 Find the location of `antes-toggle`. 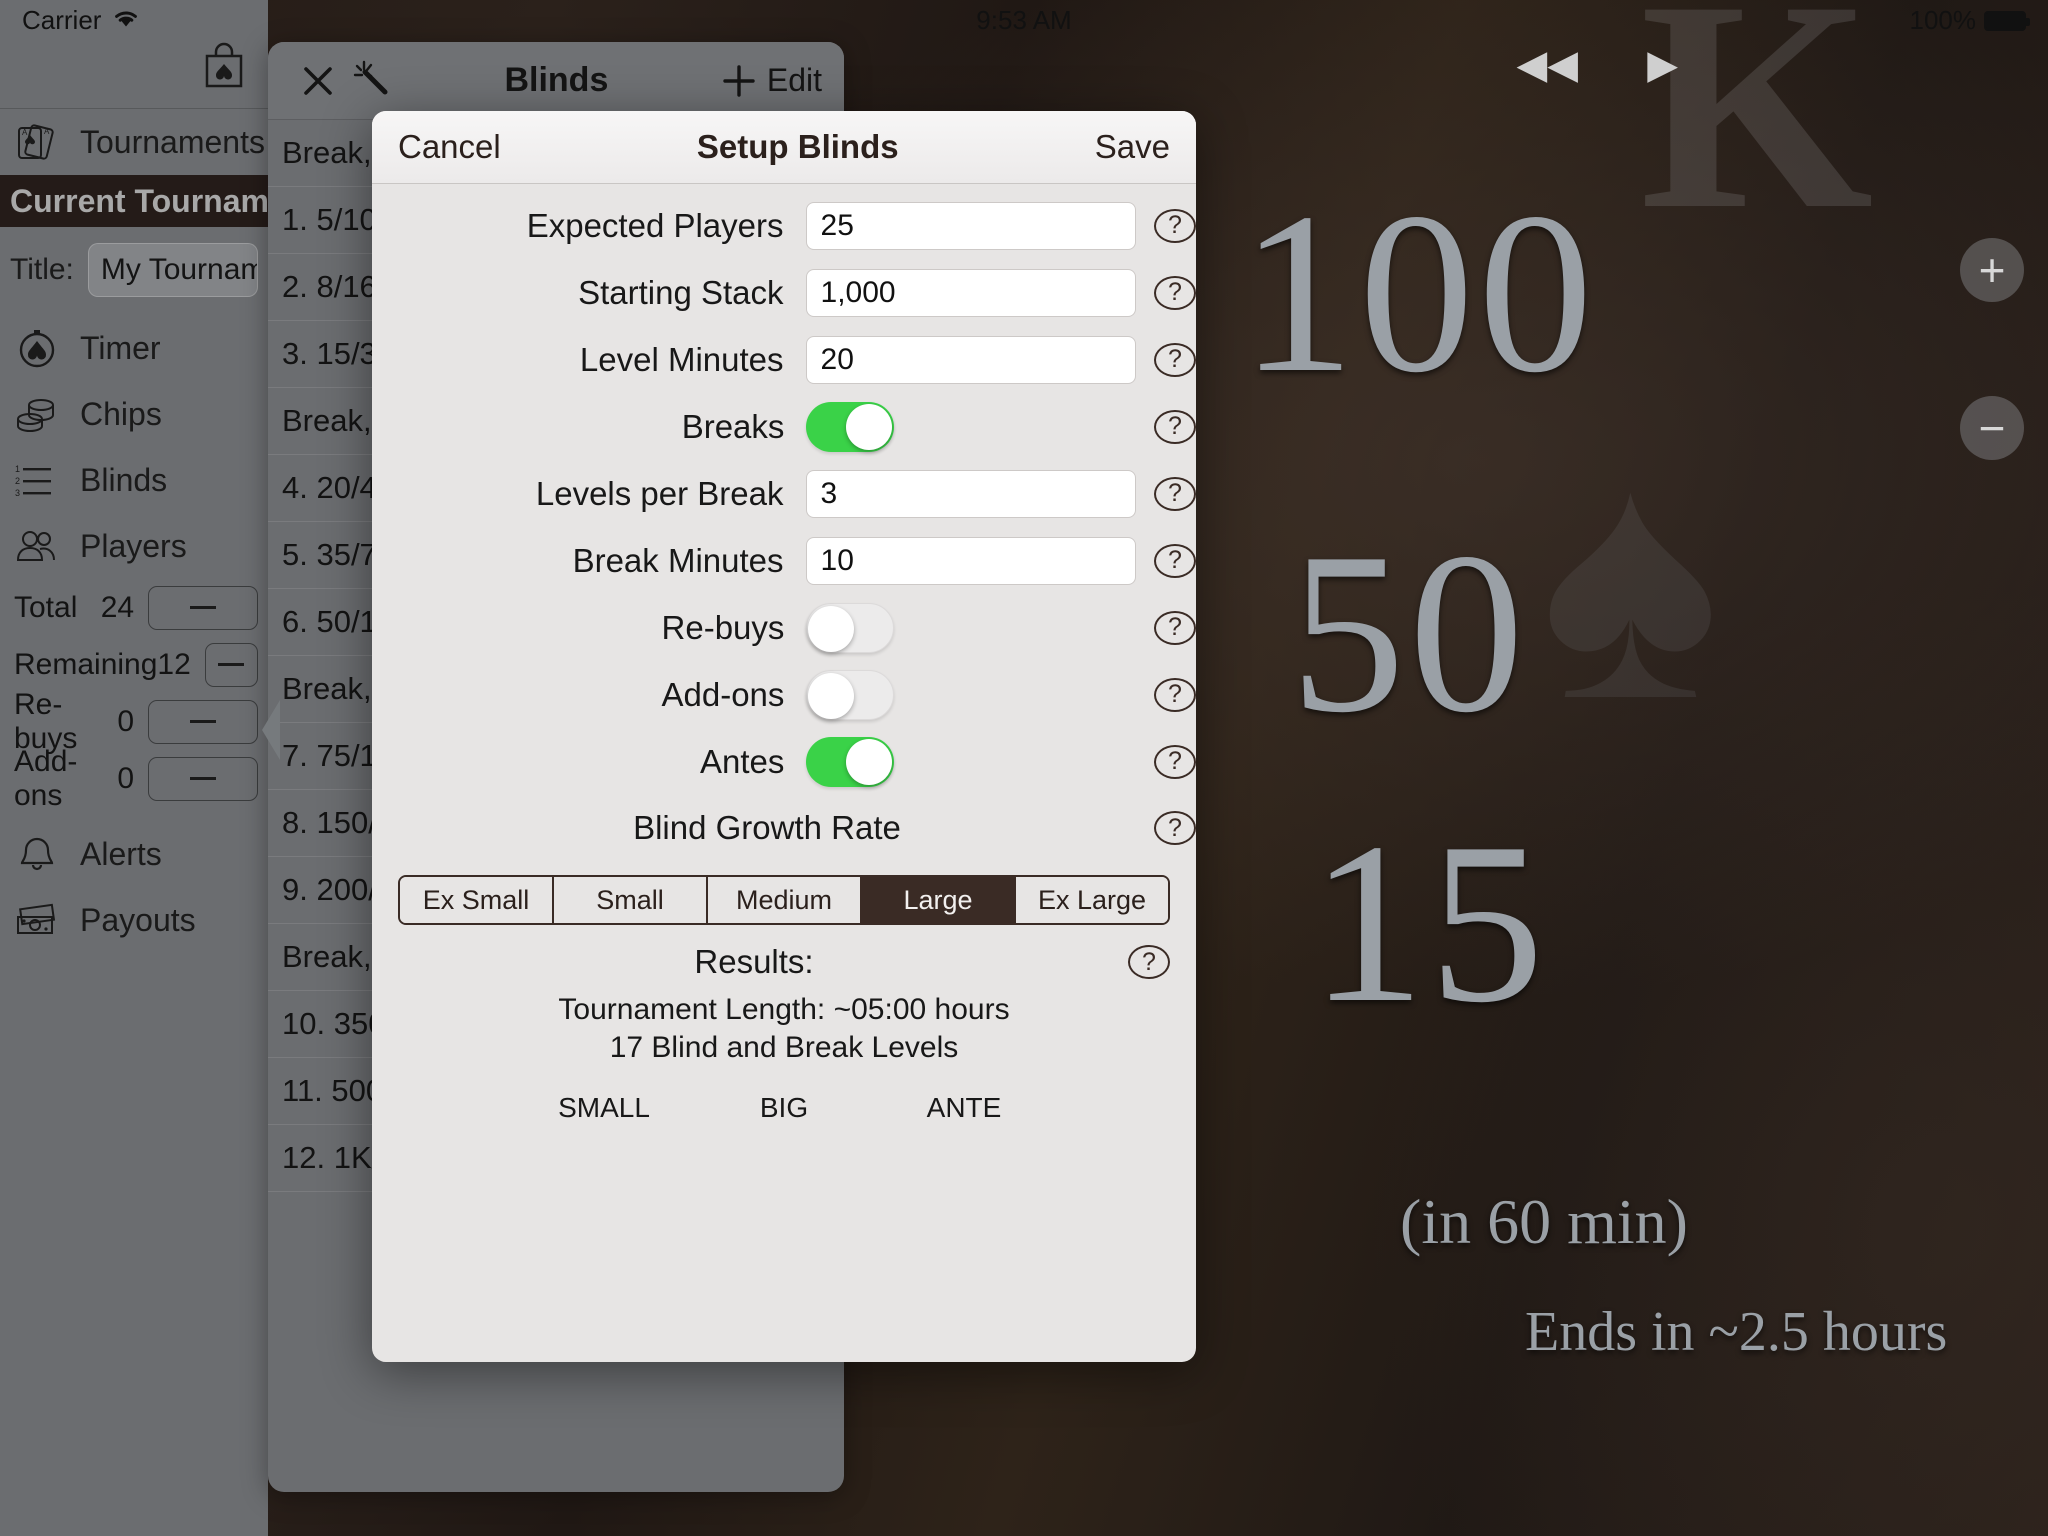

antes-toggle is located at coordinates (850, 761).